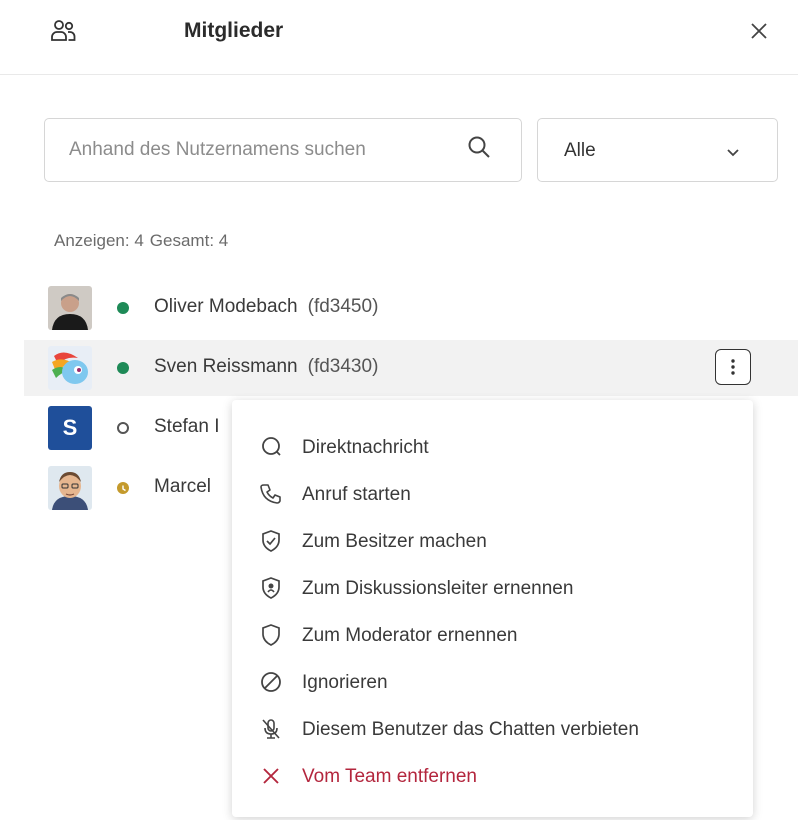 This screenshot has width=798, height=820. Describe the element at coordinates (492, 541) in the screenshot. I see `menu-item-make-owner: Zum Besitzer machen` at that location.